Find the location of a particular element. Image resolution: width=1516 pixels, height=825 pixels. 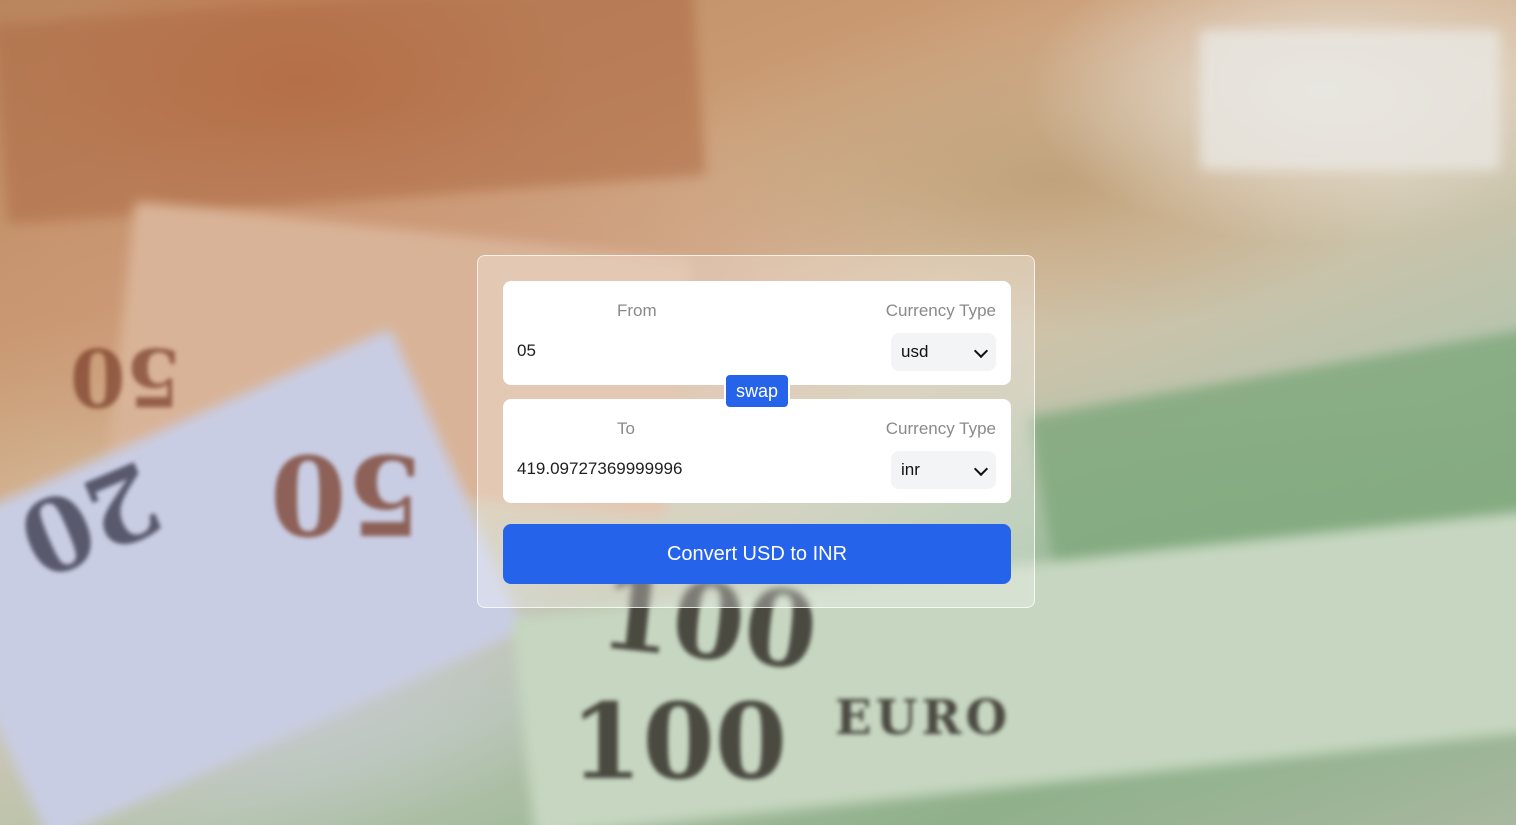

to-panel: To Currency Type inr is located at coordinates (757, 451).